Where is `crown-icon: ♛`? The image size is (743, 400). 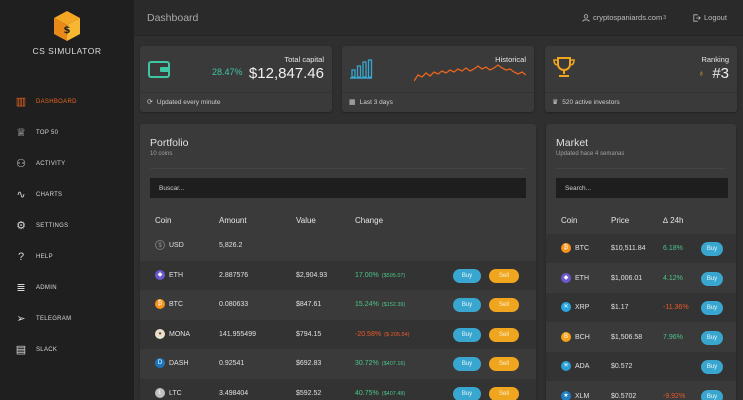
crown-icon: ♛ is located at coordinates (555, 102).